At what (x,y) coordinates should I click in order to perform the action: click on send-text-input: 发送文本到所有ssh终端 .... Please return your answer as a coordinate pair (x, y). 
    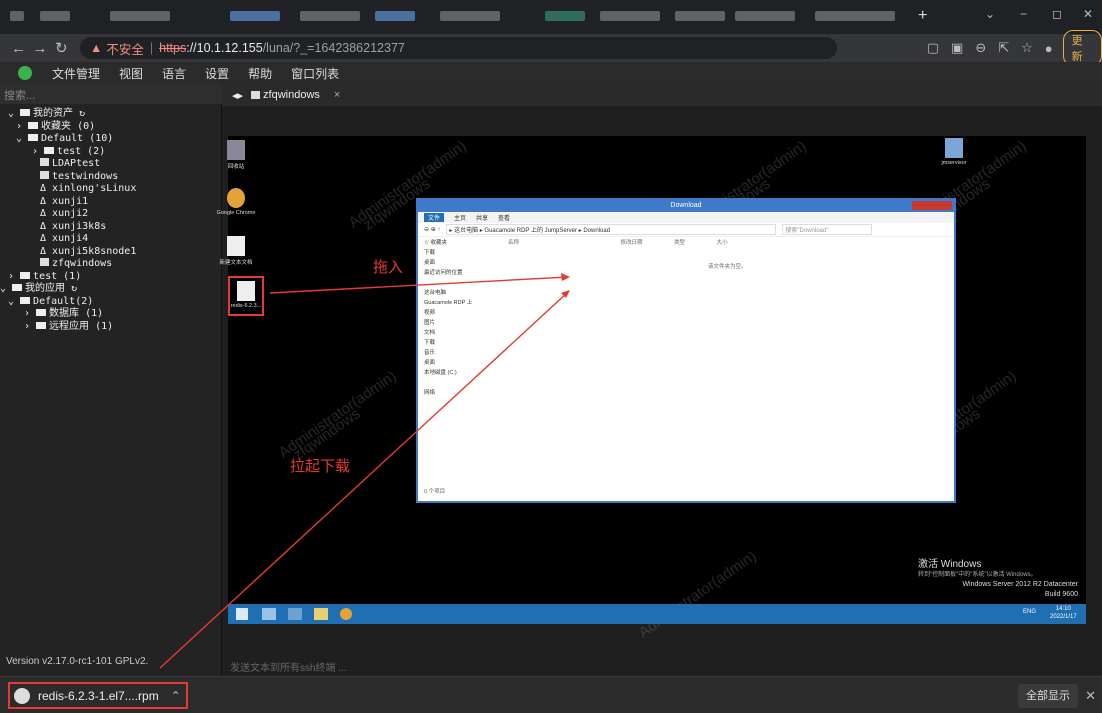
    Looking at the image, I should click on (288, 666).